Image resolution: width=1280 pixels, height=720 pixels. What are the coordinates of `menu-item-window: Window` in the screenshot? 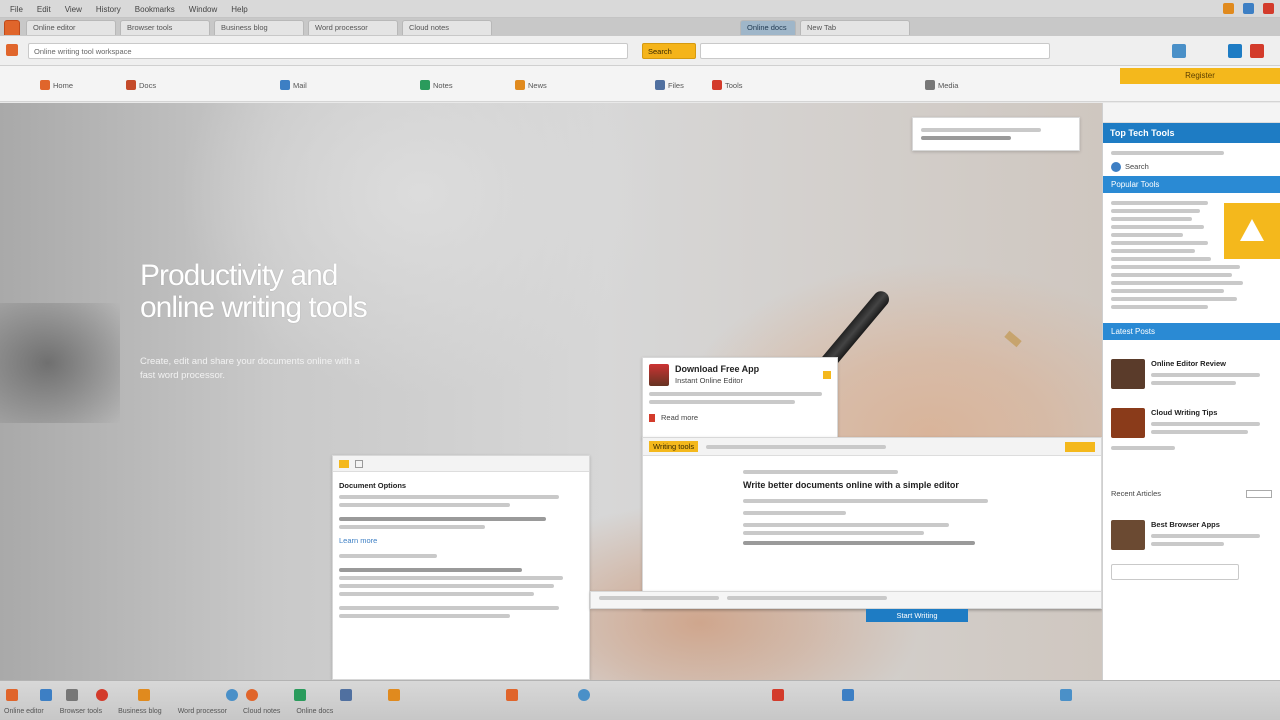 It's located at (203, 9).